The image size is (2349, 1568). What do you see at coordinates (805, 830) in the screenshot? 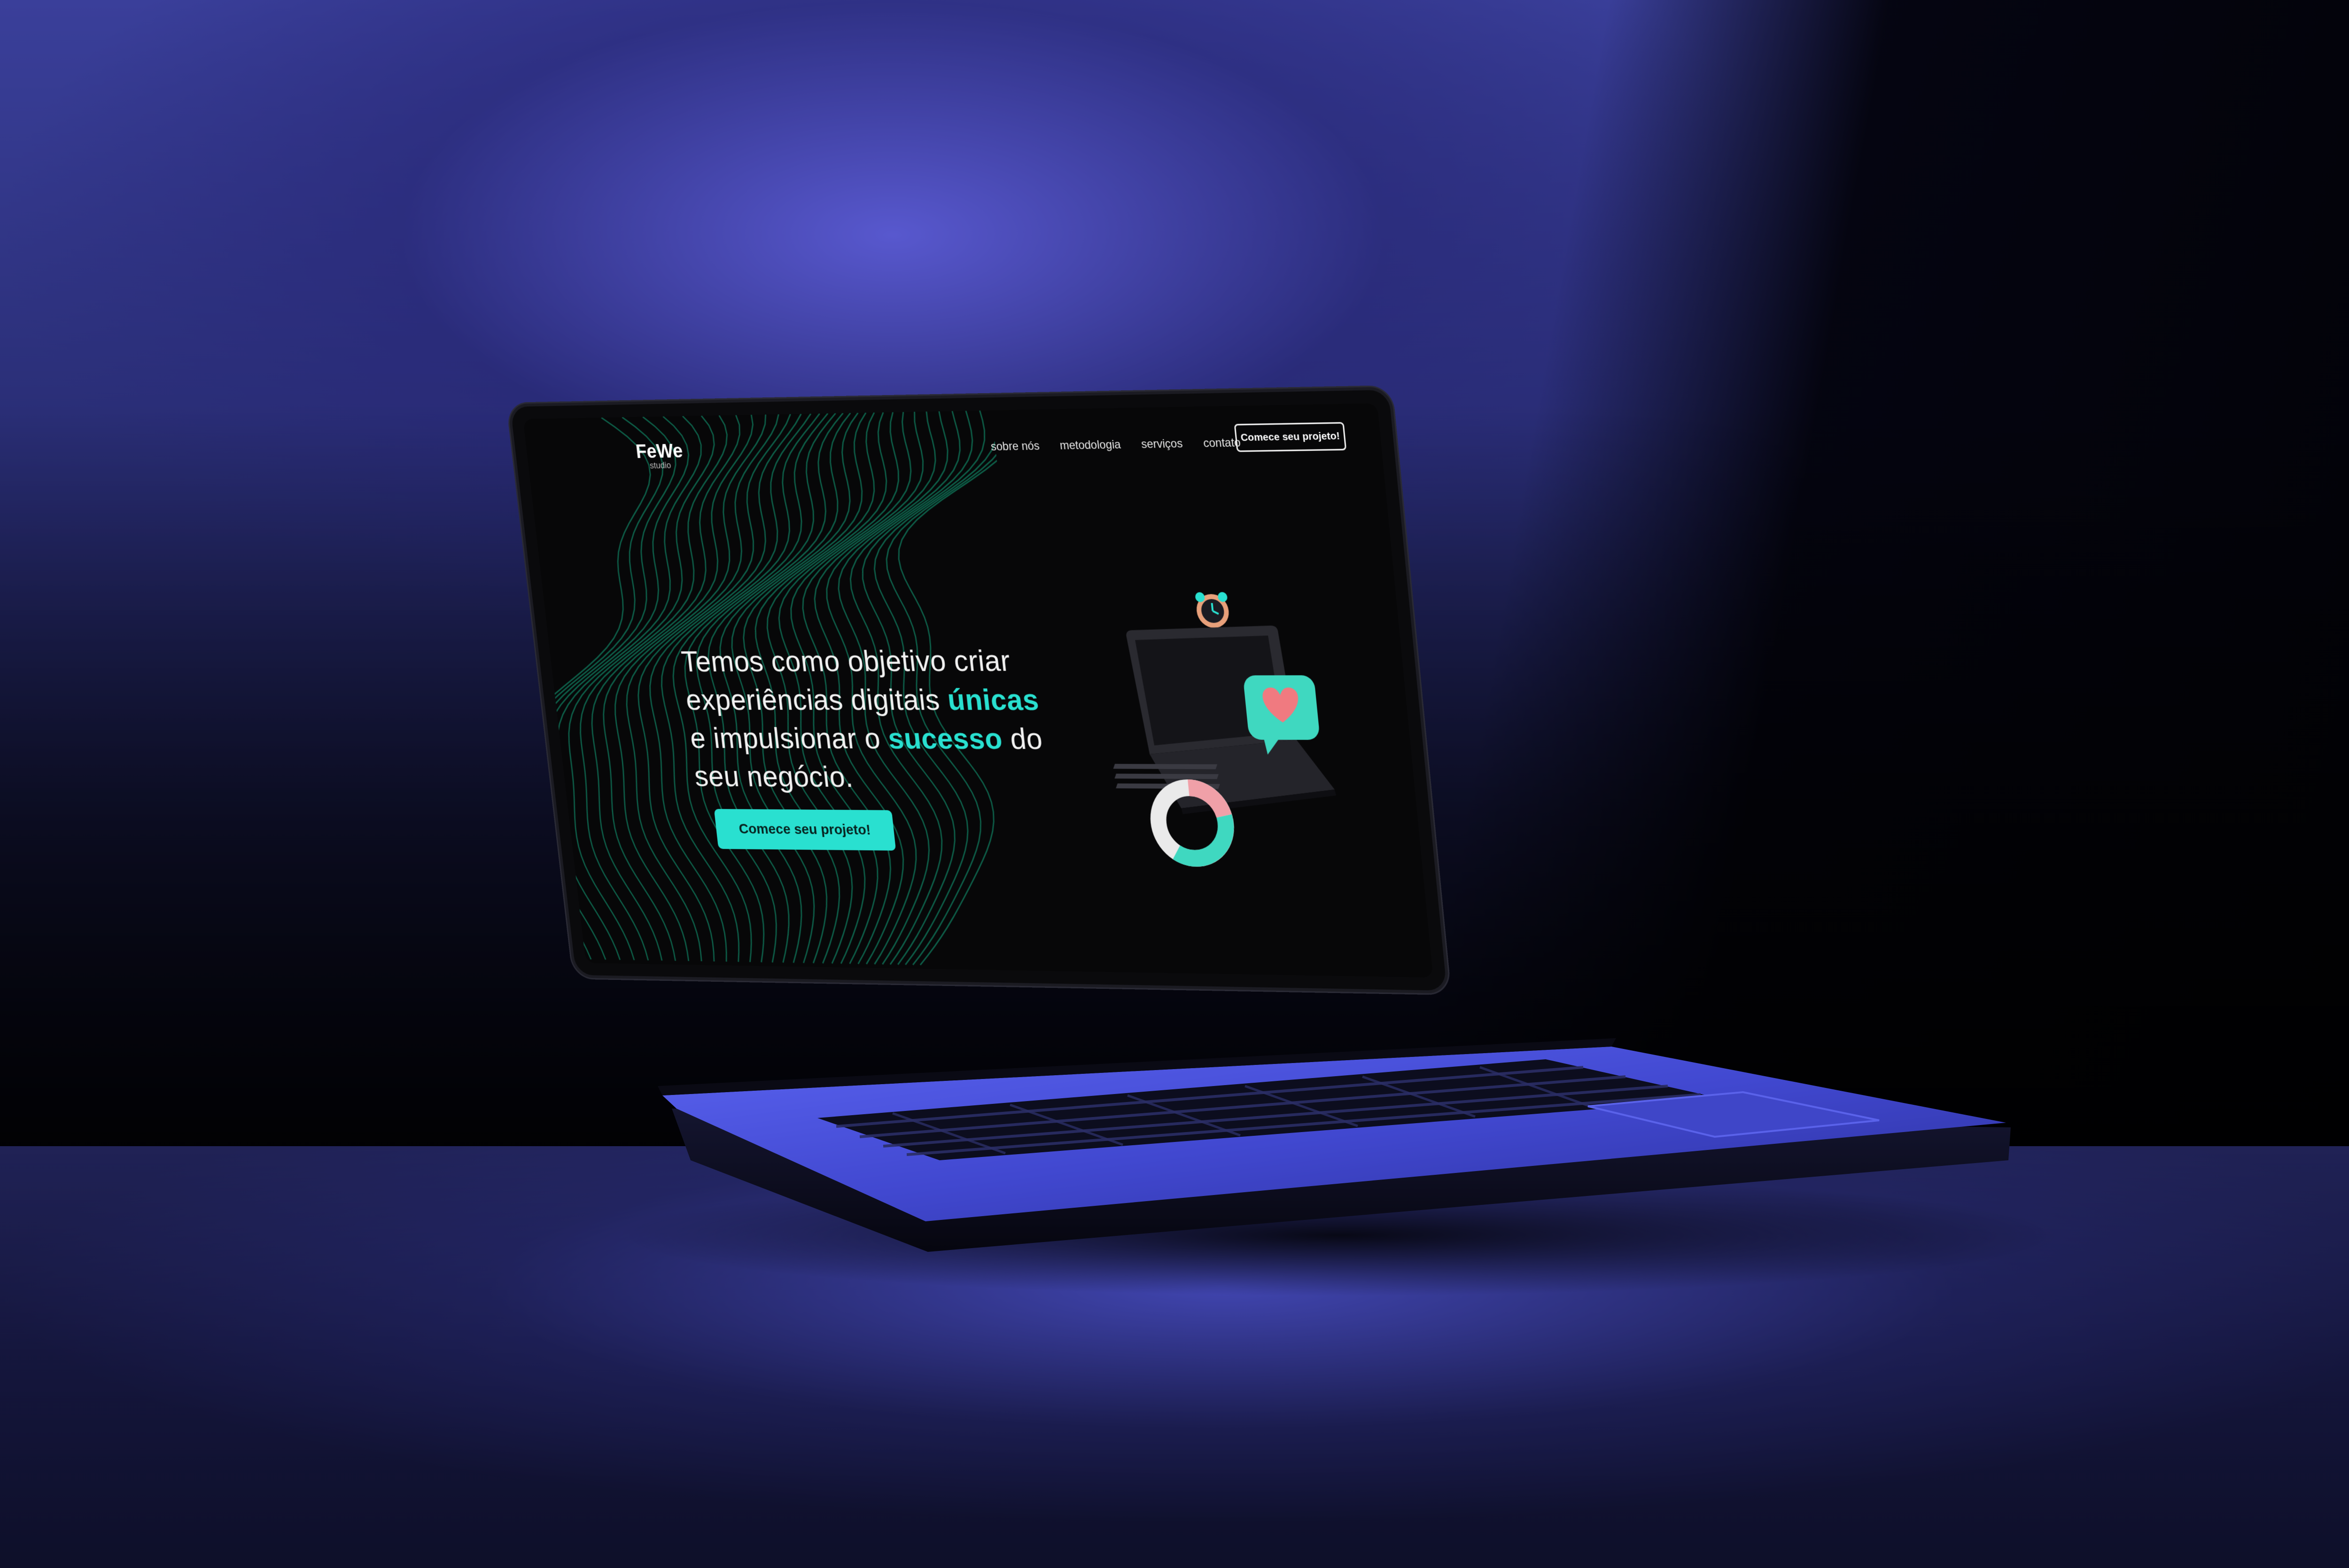
I see `hero-cta-button: Comece seu projeto!` at bounding box center [805, 830].